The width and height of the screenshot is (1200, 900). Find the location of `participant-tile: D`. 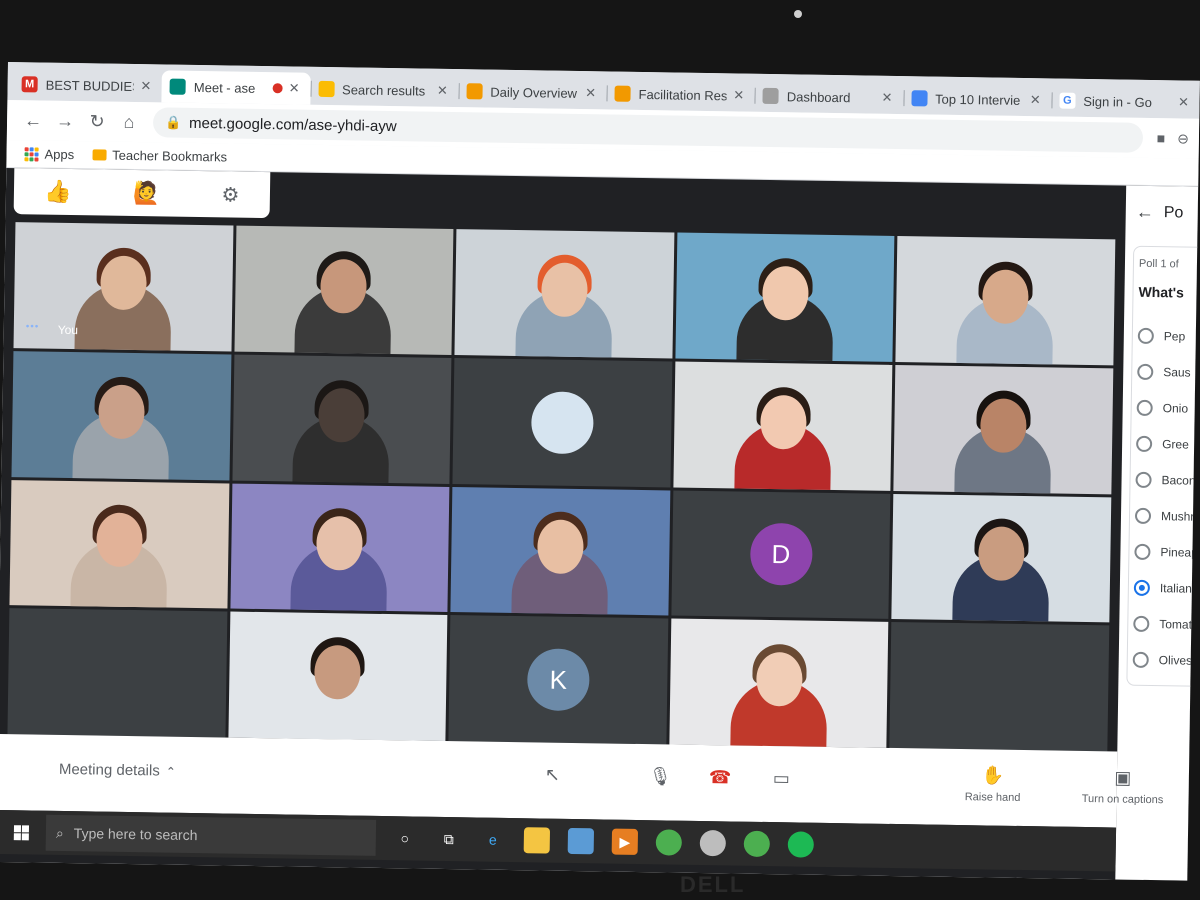

participant-tile: D is located at coordinates (781, 555).